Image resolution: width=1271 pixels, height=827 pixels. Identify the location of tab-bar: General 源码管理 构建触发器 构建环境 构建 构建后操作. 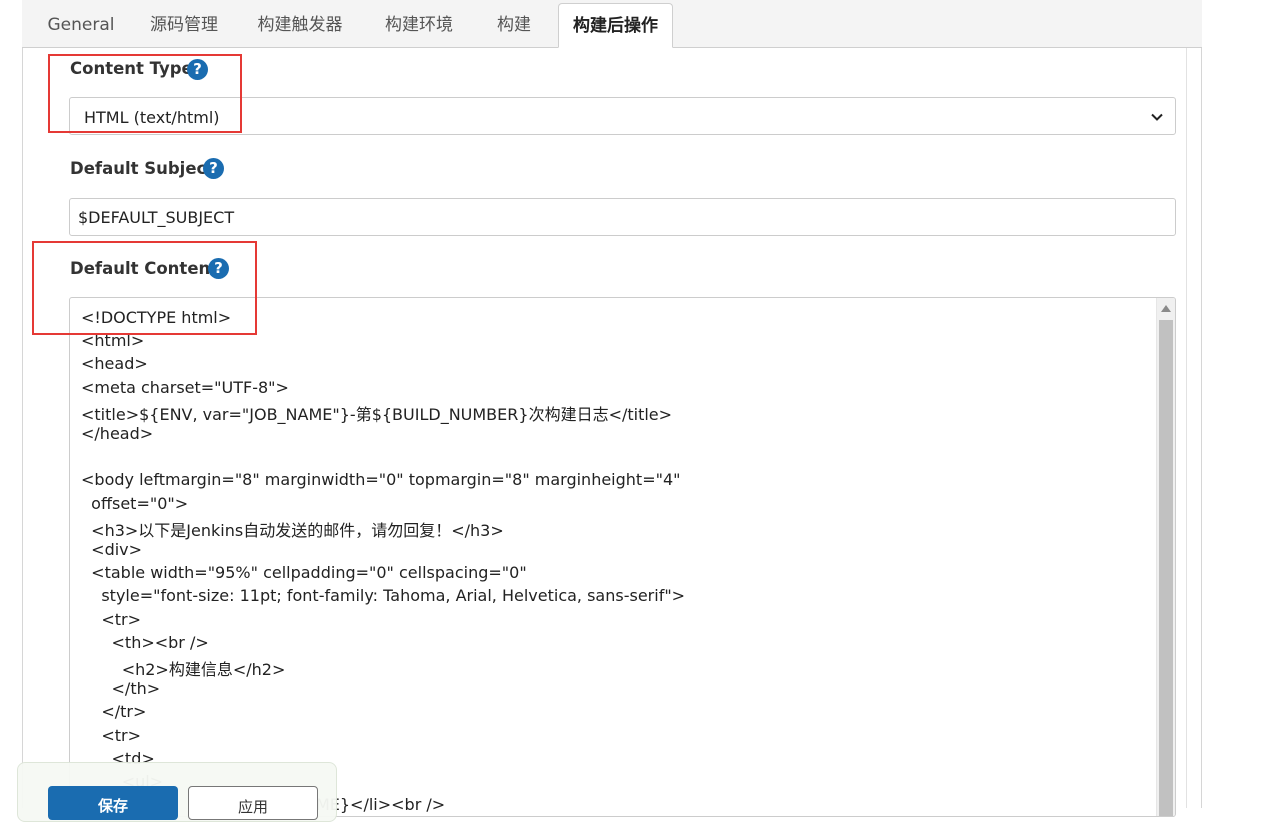
(612, 24).